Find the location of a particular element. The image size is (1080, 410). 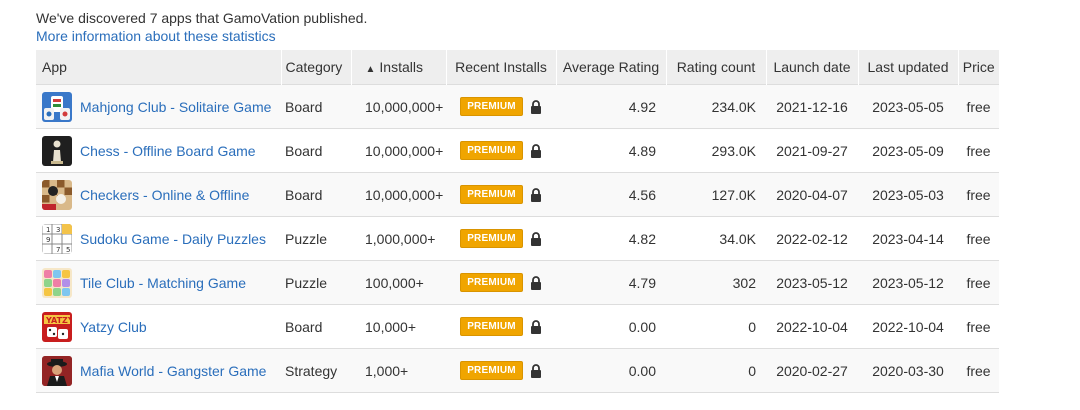

tile-icon is located at coordinates (57, 282).